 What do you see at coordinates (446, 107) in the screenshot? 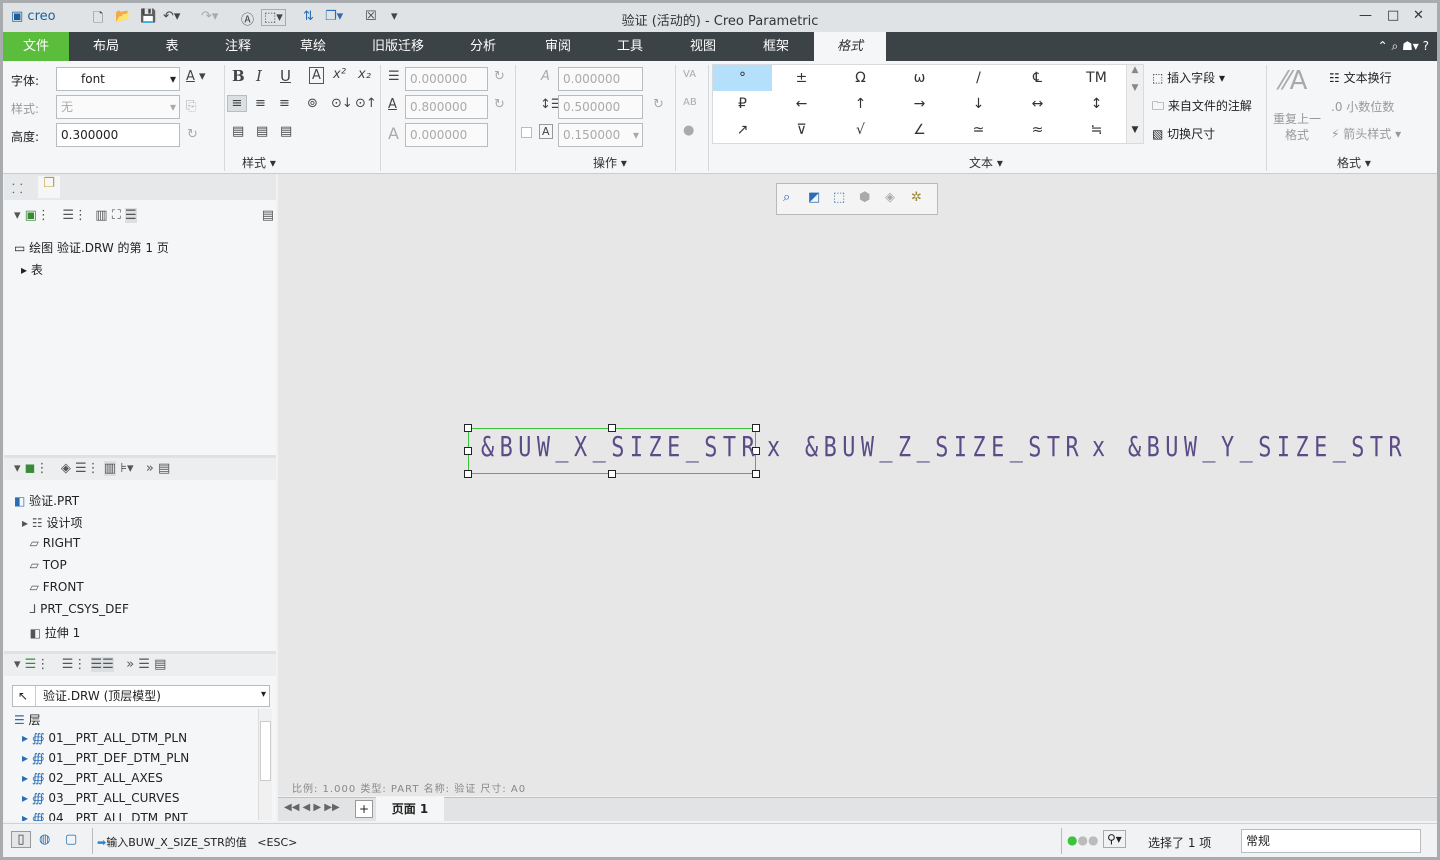
I see `width-factor-input: 0.800000` at bounding box center [446, 107].